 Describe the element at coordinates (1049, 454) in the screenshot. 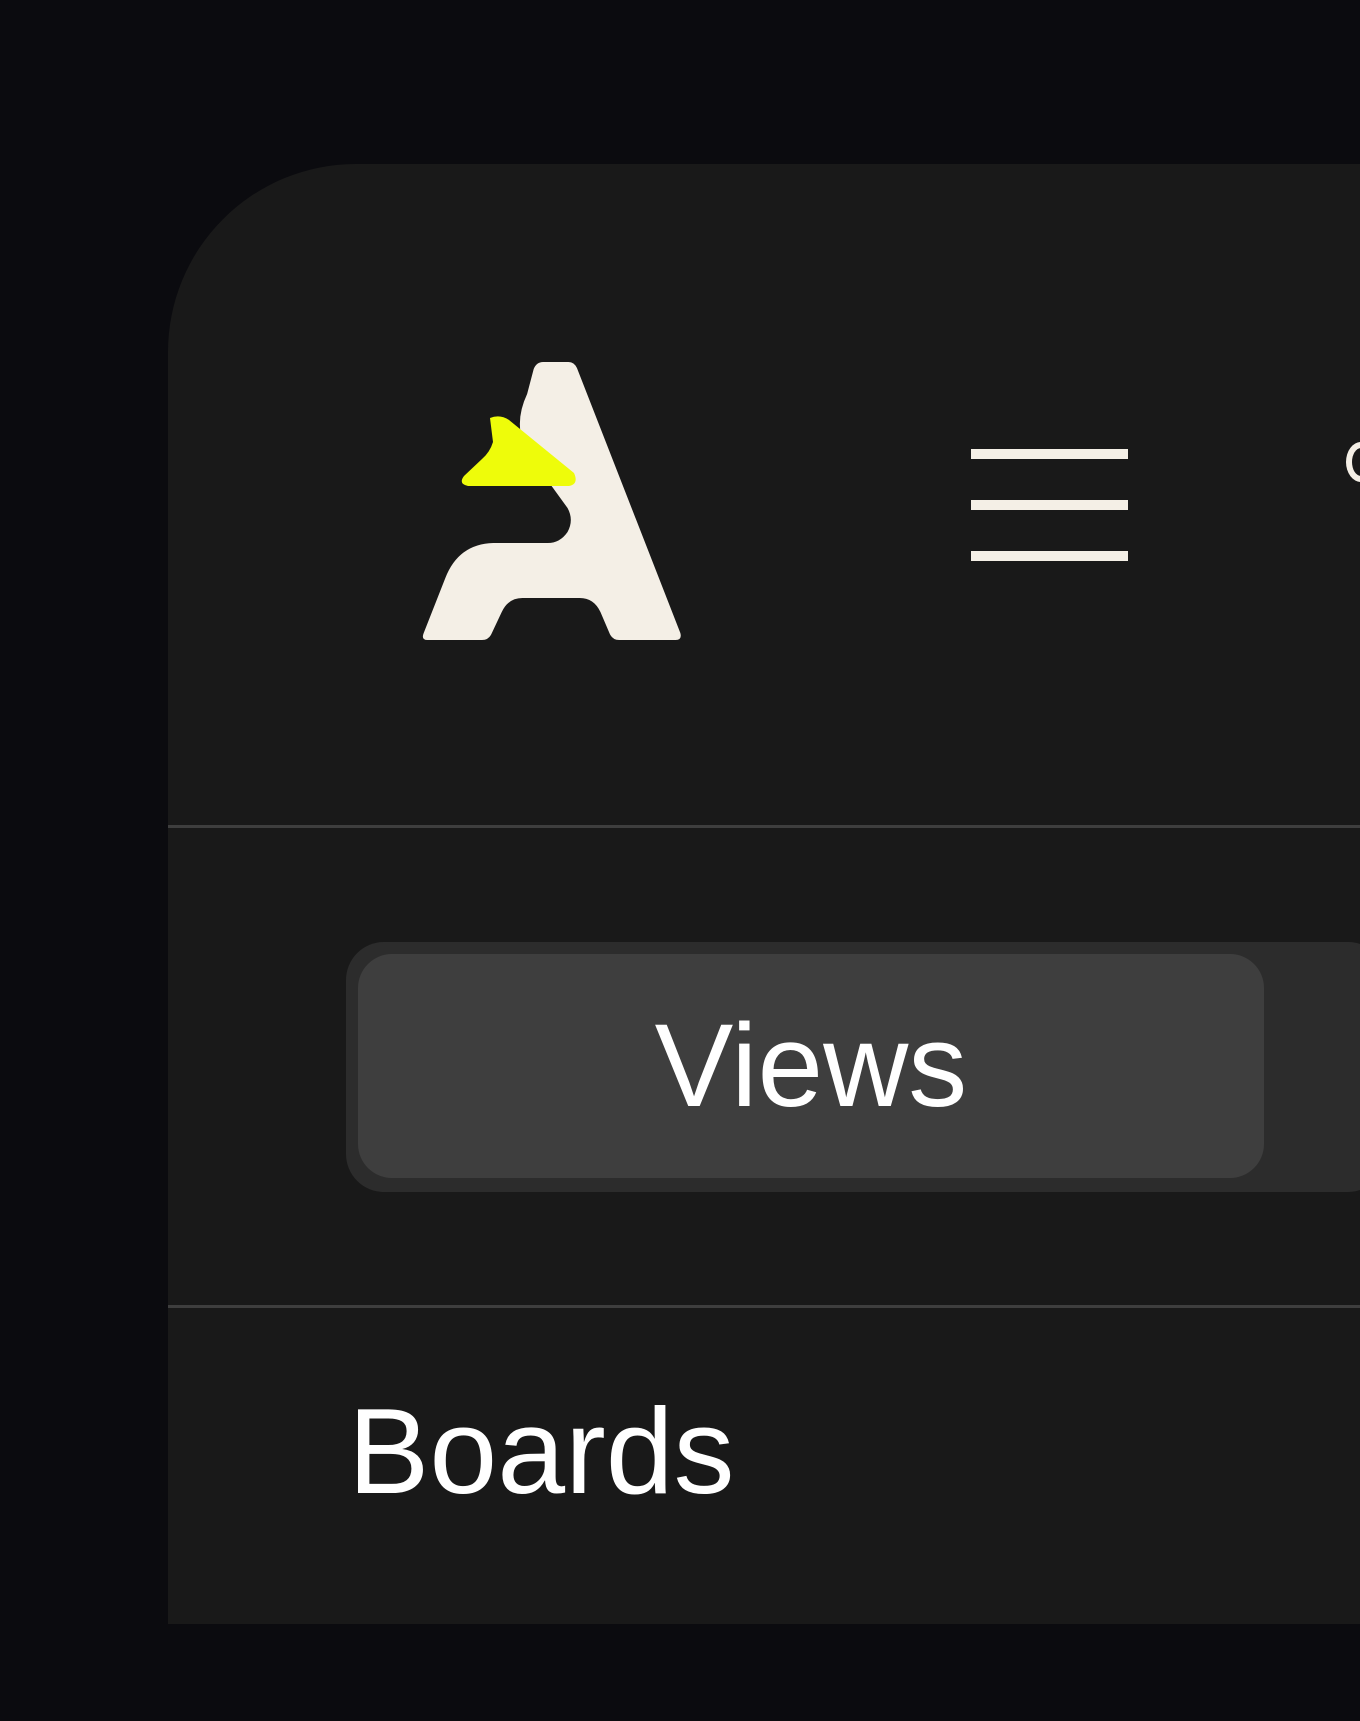

I see `menu-bar-top` at that location.